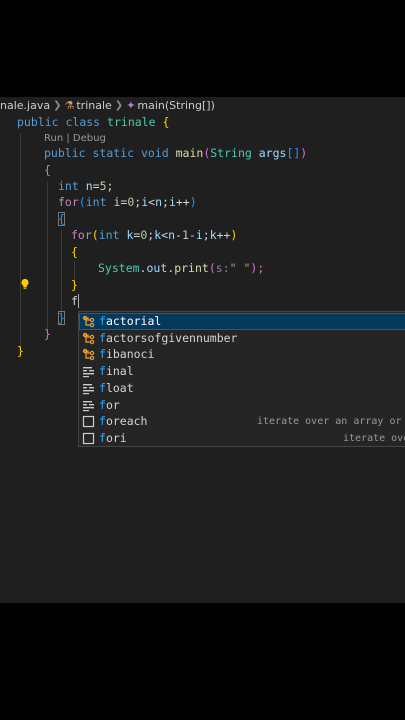  I want to click on suggestion-item: foreach iterate over an array or I, so click(242, 421).